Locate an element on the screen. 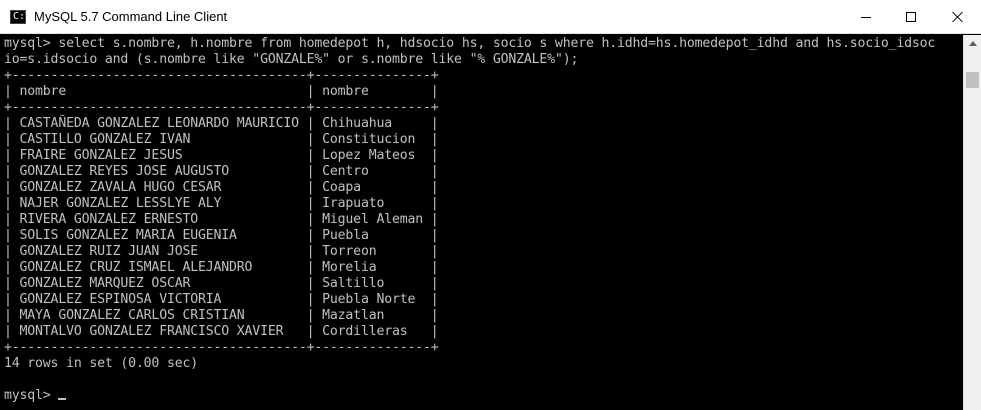 Image resolution: width=981 pixels, height=410 pixels. table-row: | GONZALEZ ZAVALA HUGO CESAR | Coapa | is located at coordinates (221, 187).